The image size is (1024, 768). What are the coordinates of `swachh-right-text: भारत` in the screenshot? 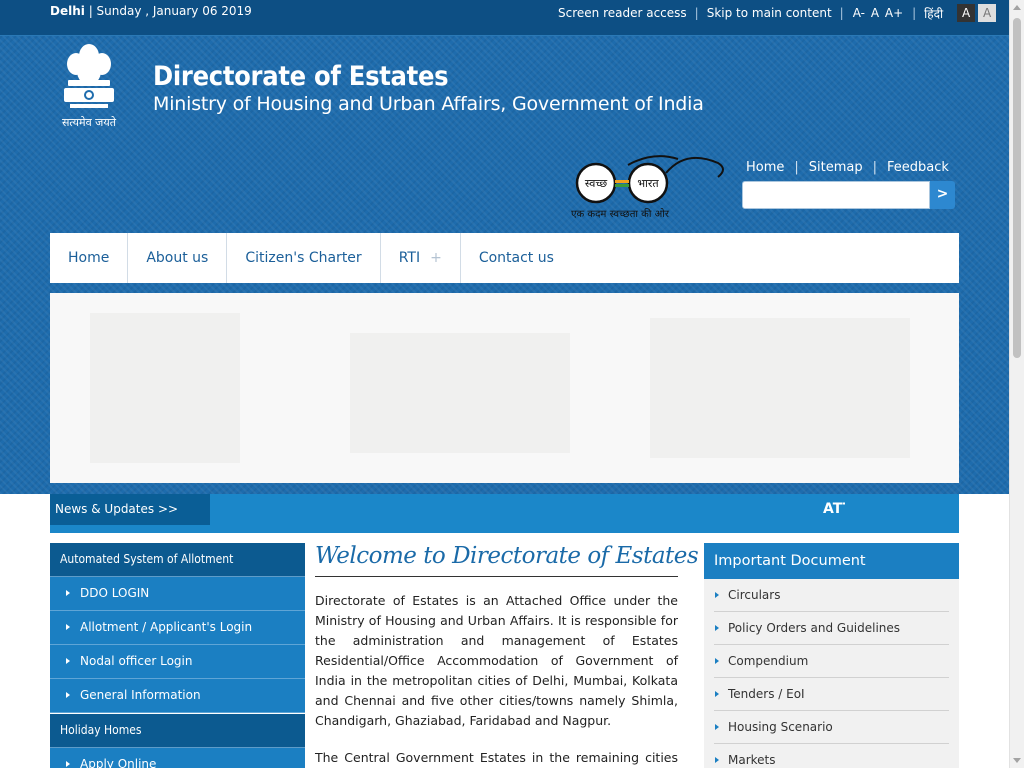 It's located at (648, 183).